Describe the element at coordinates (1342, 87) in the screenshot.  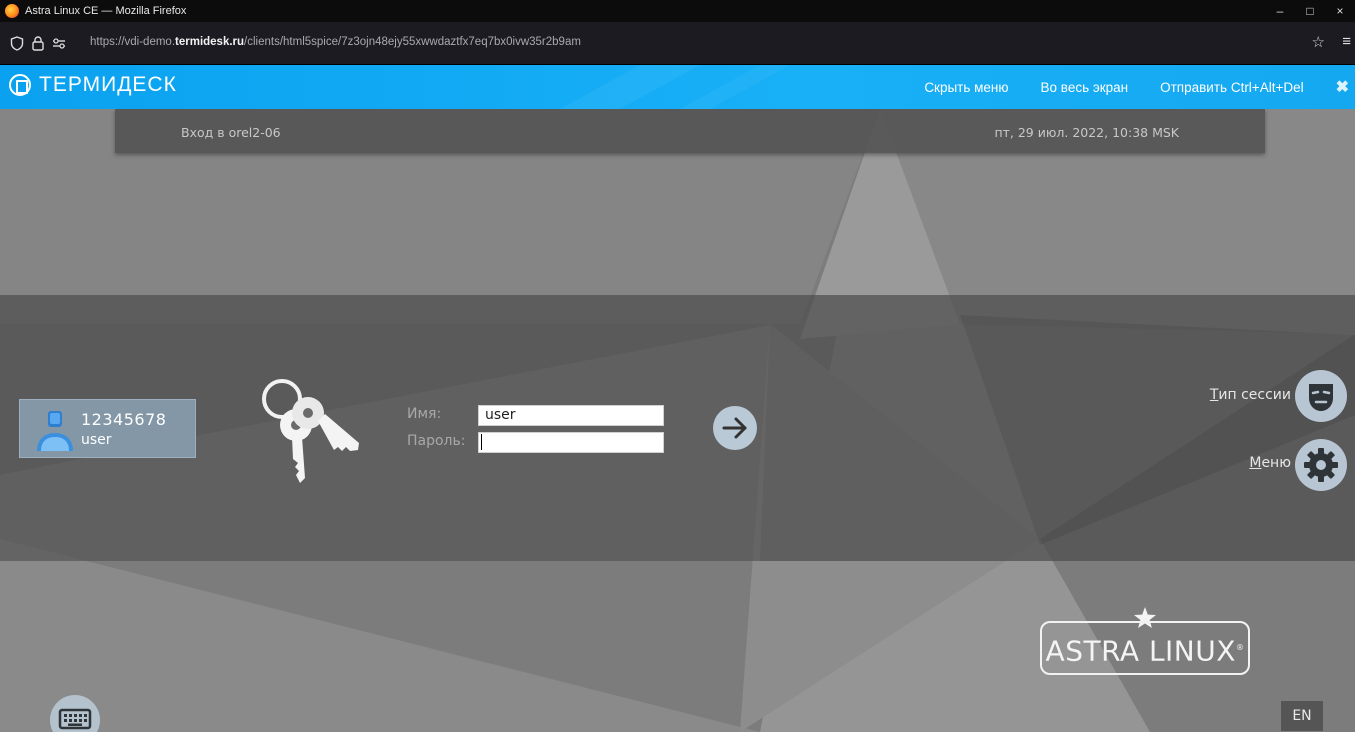
I see `close-session-icon: ✖` at that location.